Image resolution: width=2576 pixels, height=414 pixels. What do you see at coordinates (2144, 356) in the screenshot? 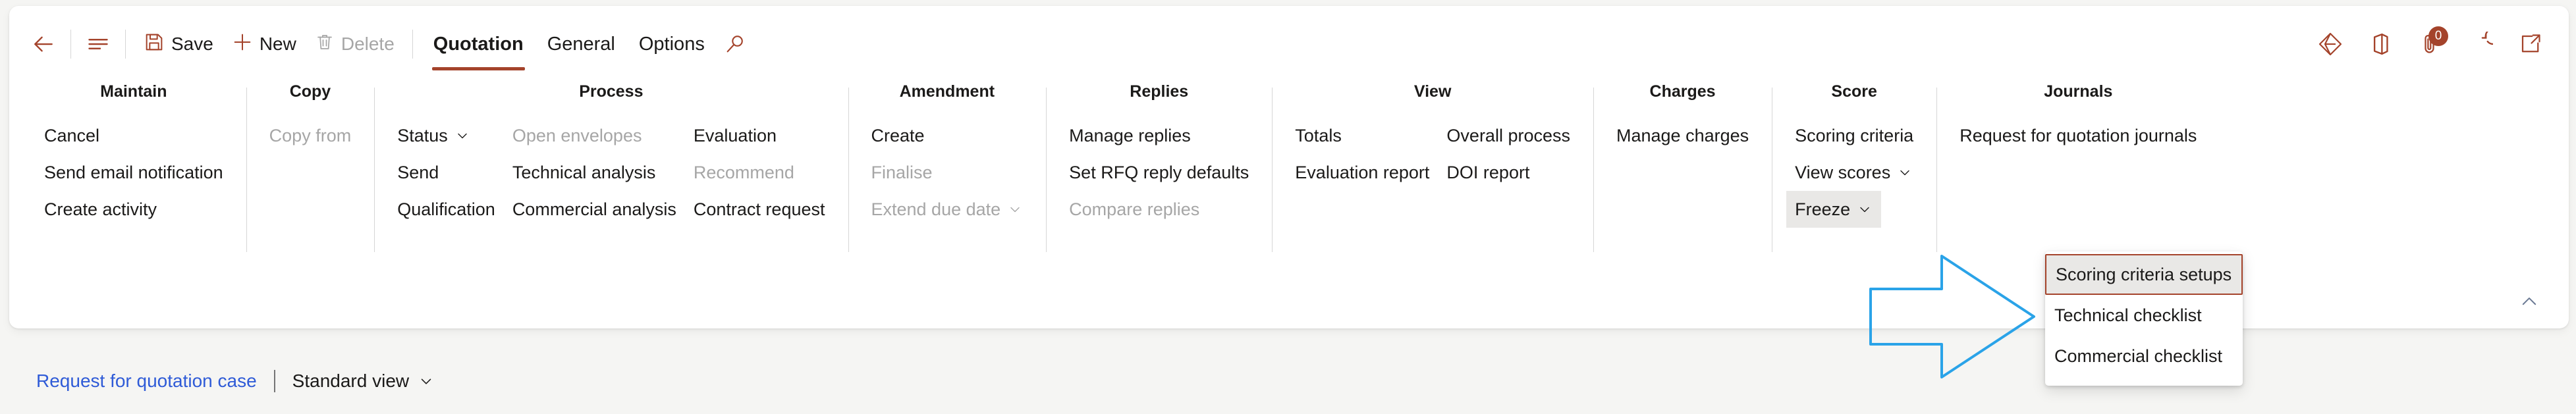
I see `dropdown-item-commercial-checklist: Commercial checklist` at bounding box center [2144, 356].